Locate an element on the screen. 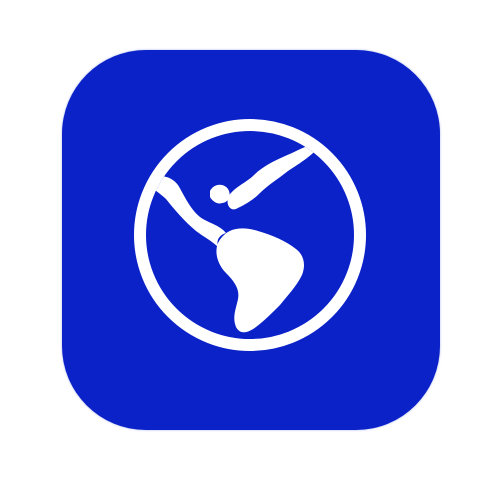 This screenshot has height=500, width=500. continents is located at coordinates (236, 237).